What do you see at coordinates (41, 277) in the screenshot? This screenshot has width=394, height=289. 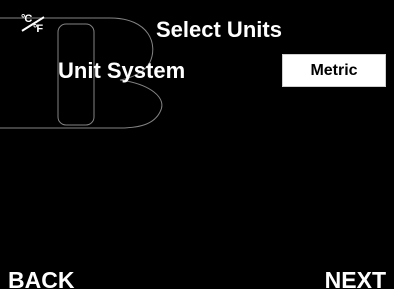 I see `back-button: BACK` at bounding box center [41, 277].